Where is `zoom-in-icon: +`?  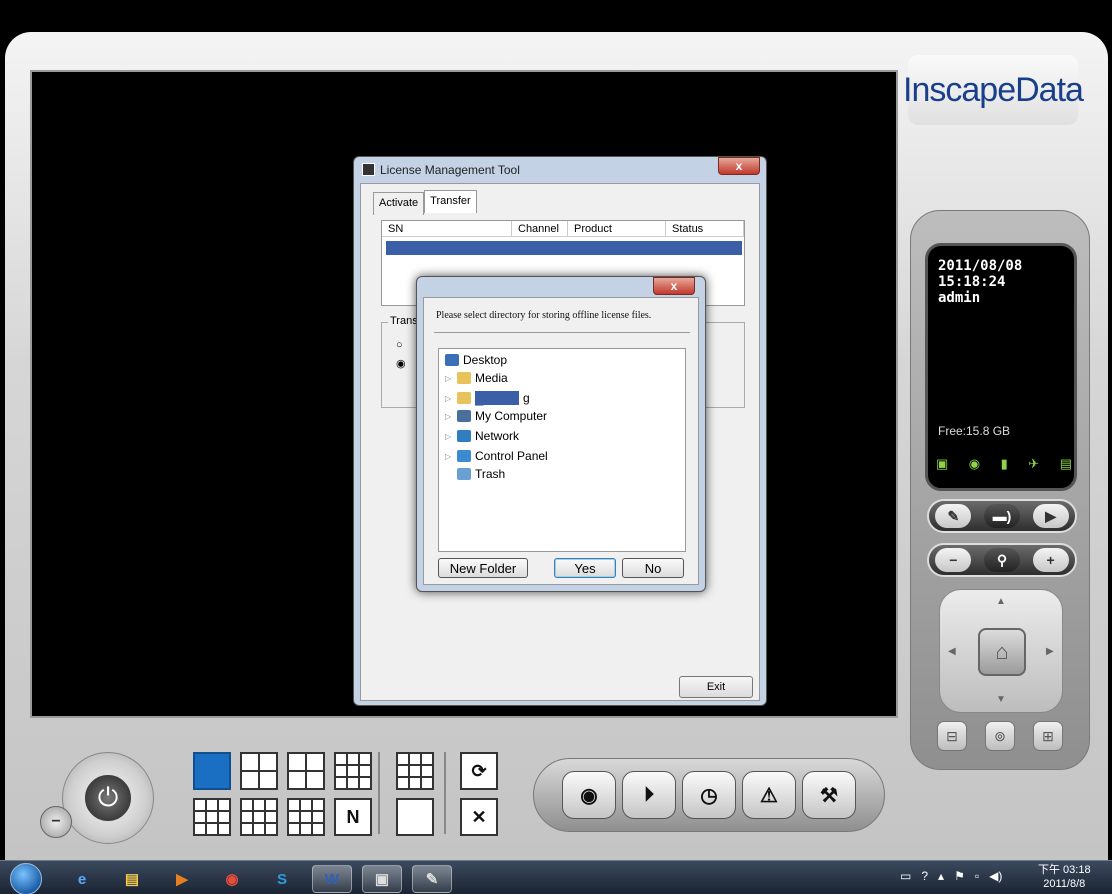
zoom-in-icon: + is located at coordinates (1050, 560).